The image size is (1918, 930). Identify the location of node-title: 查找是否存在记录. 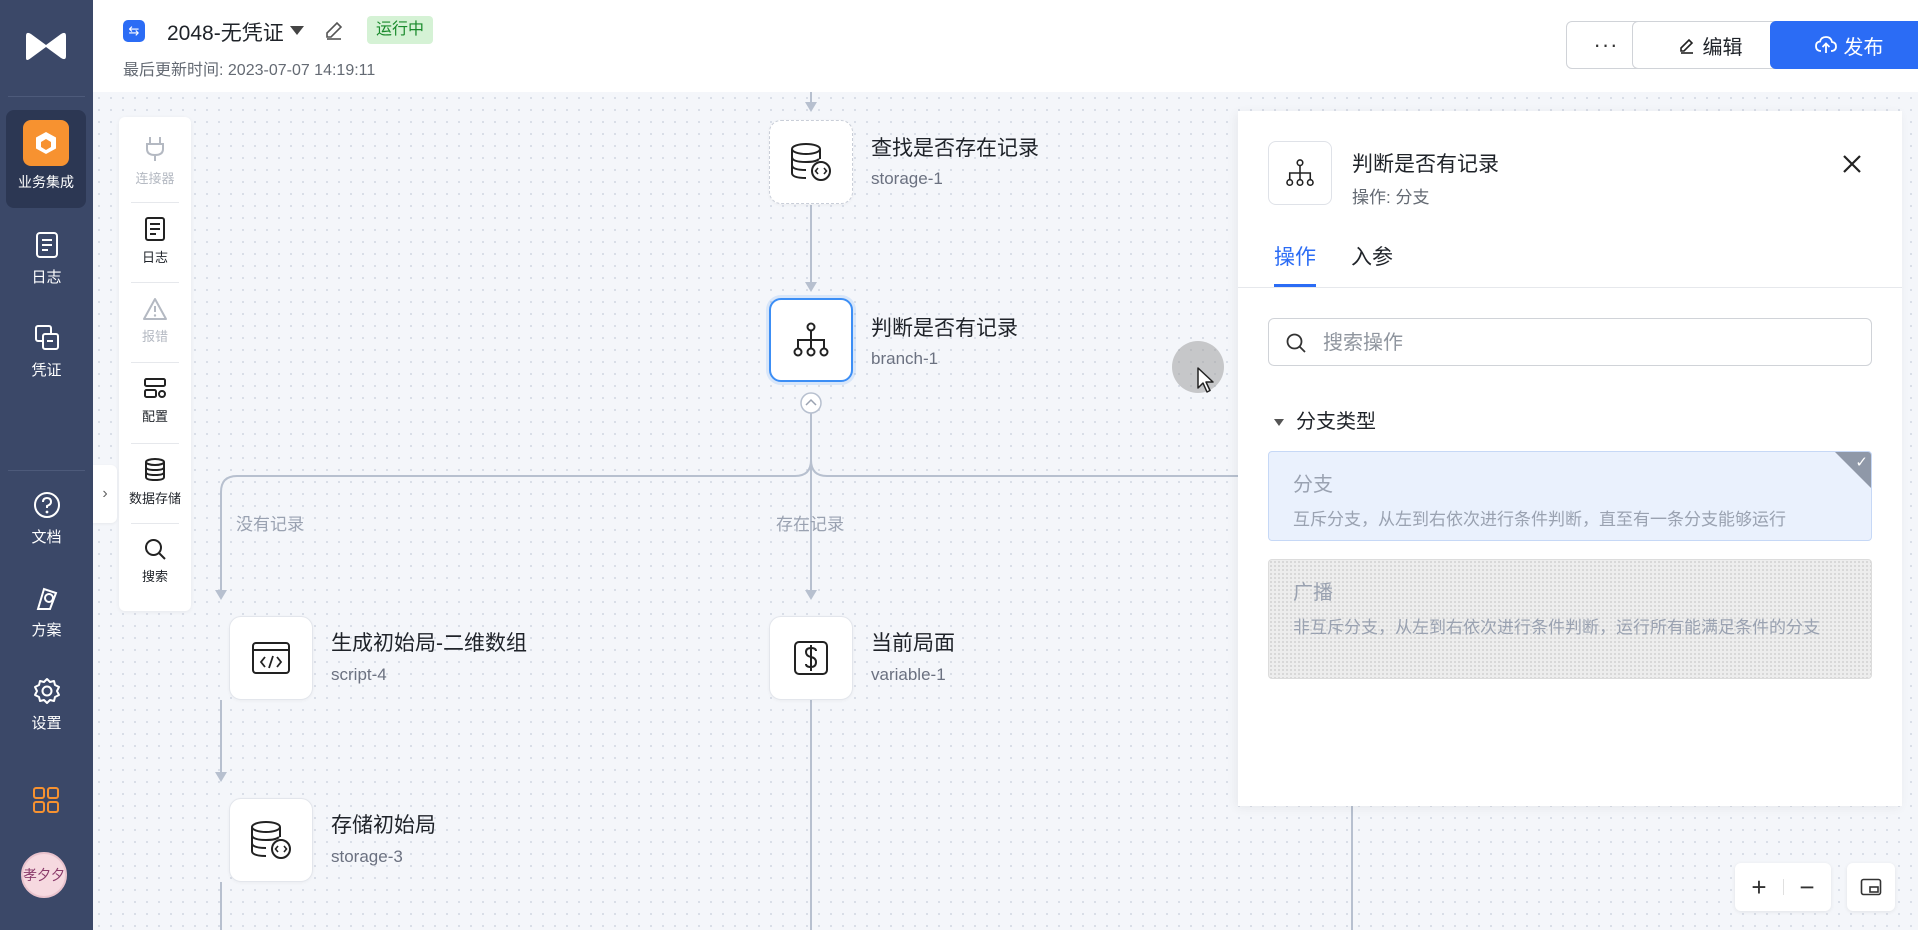
(955, 148).